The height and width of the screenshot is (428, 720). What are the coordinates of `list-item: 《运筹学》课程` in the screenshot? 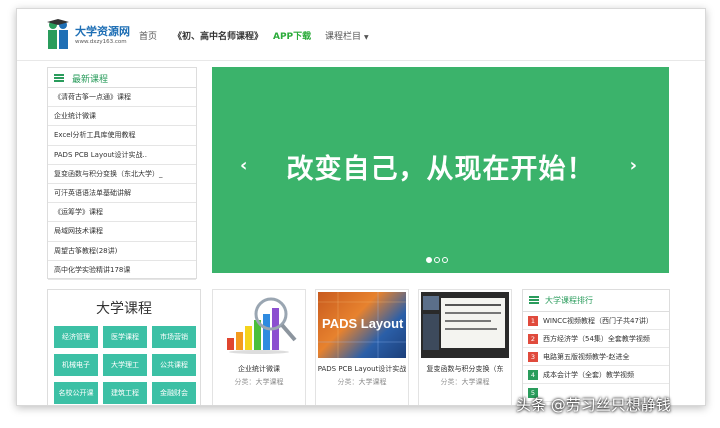 It's located at (122, 213).